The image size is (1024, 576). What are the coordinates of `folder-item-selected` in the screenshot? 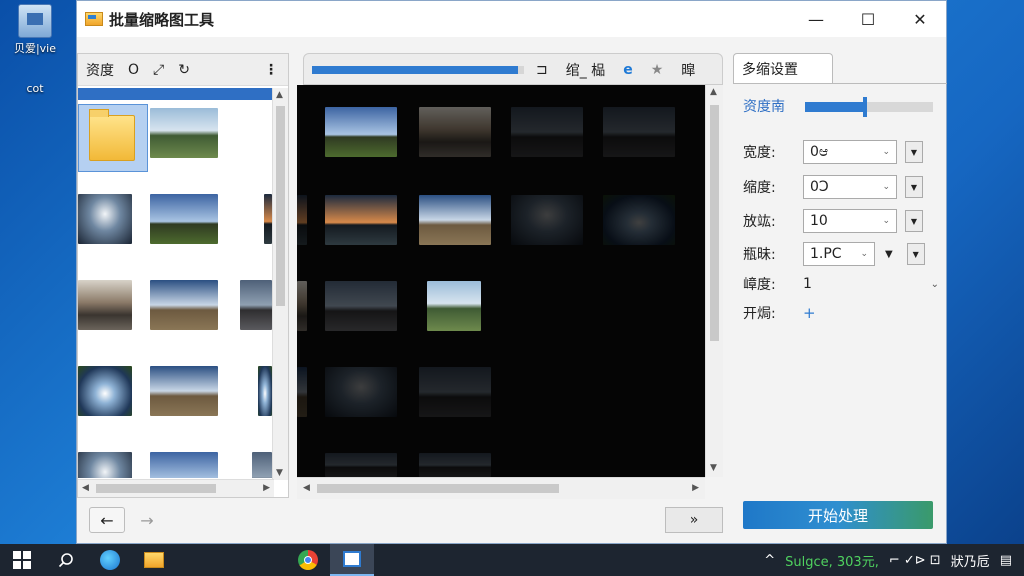 It's located at (113, 138).